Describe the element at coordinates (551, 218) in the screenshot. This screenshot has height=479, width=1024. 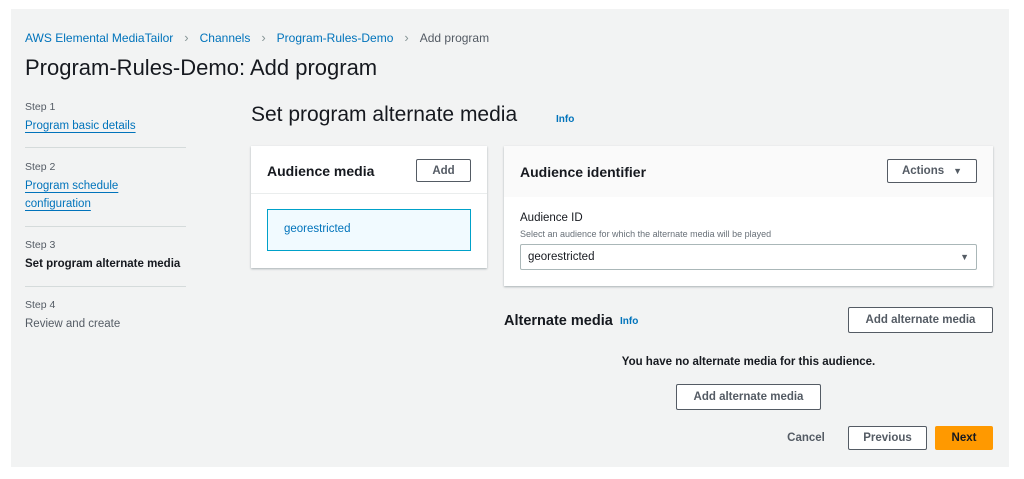
I see `audience-id-label: Audience ID` at that location.